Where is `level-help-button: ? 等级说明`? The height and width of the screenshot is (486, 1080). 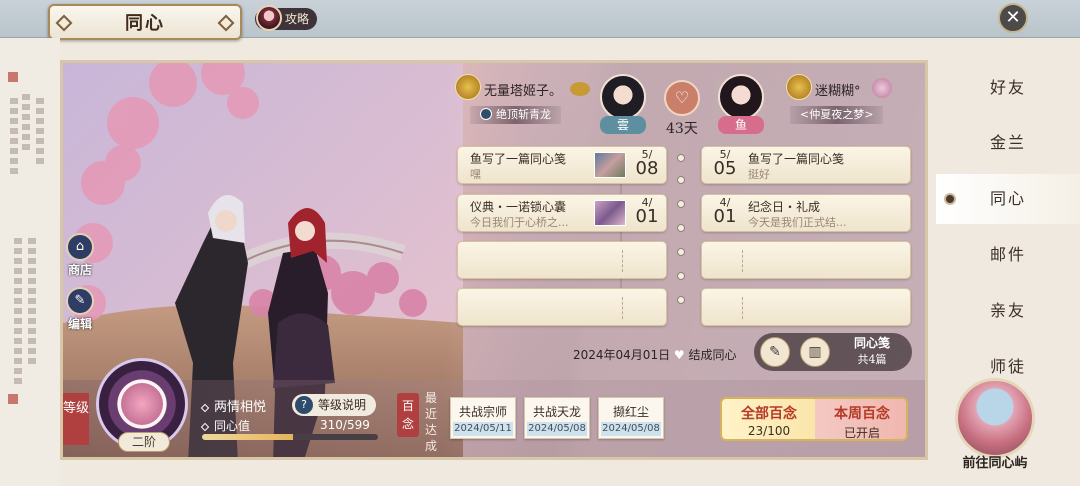
level-help-button: ? 等级说明 is located at coordinates (334, 405).